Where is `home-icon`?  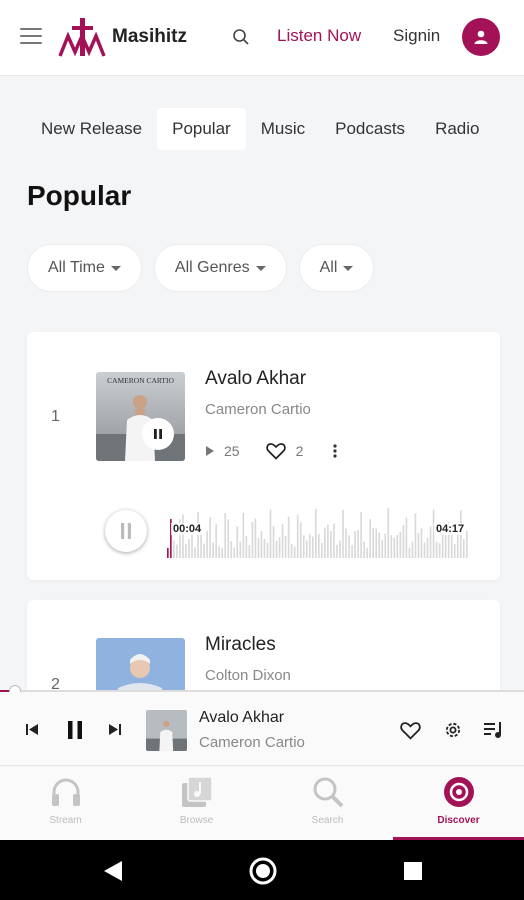 home-icon is located at coordinates (263, 871).